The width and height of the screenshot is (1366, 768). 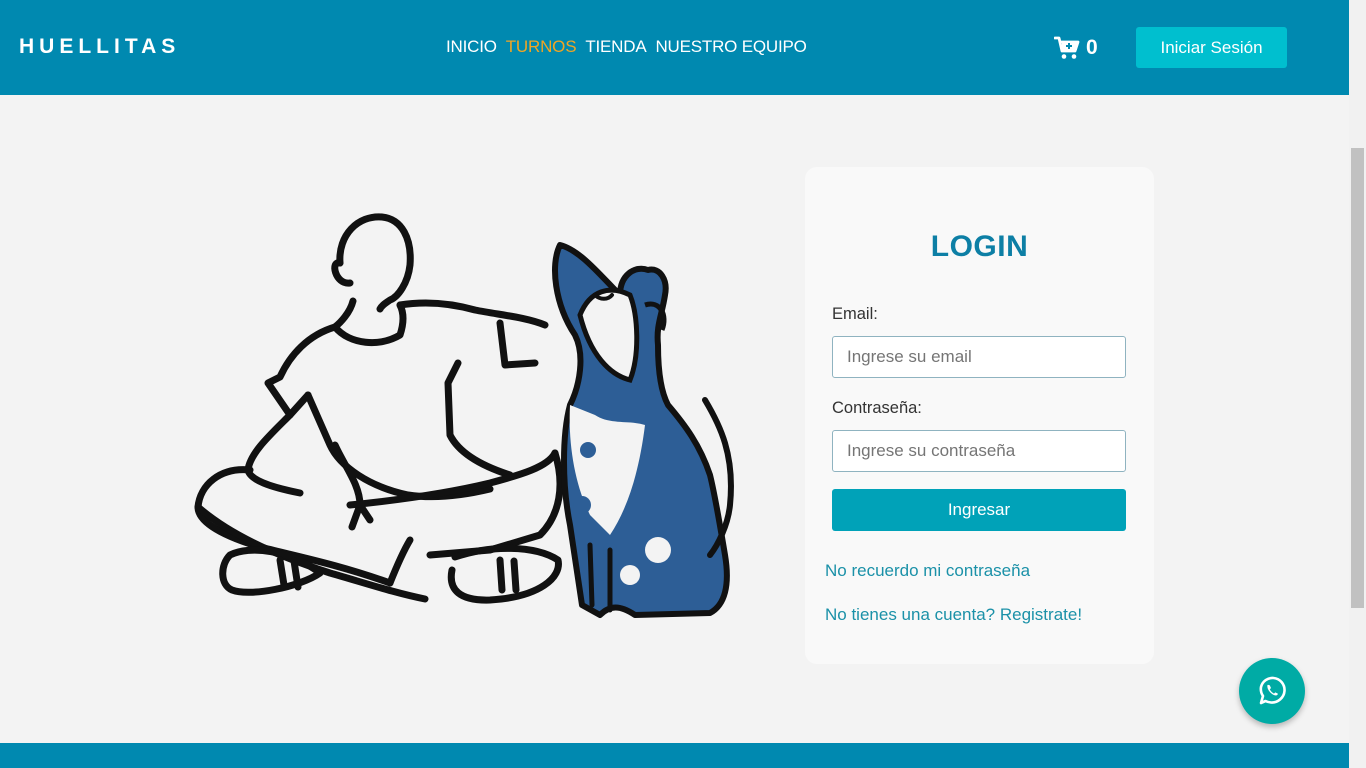 I want to click on whatsapp-icon, so click(x=1272, y=690).